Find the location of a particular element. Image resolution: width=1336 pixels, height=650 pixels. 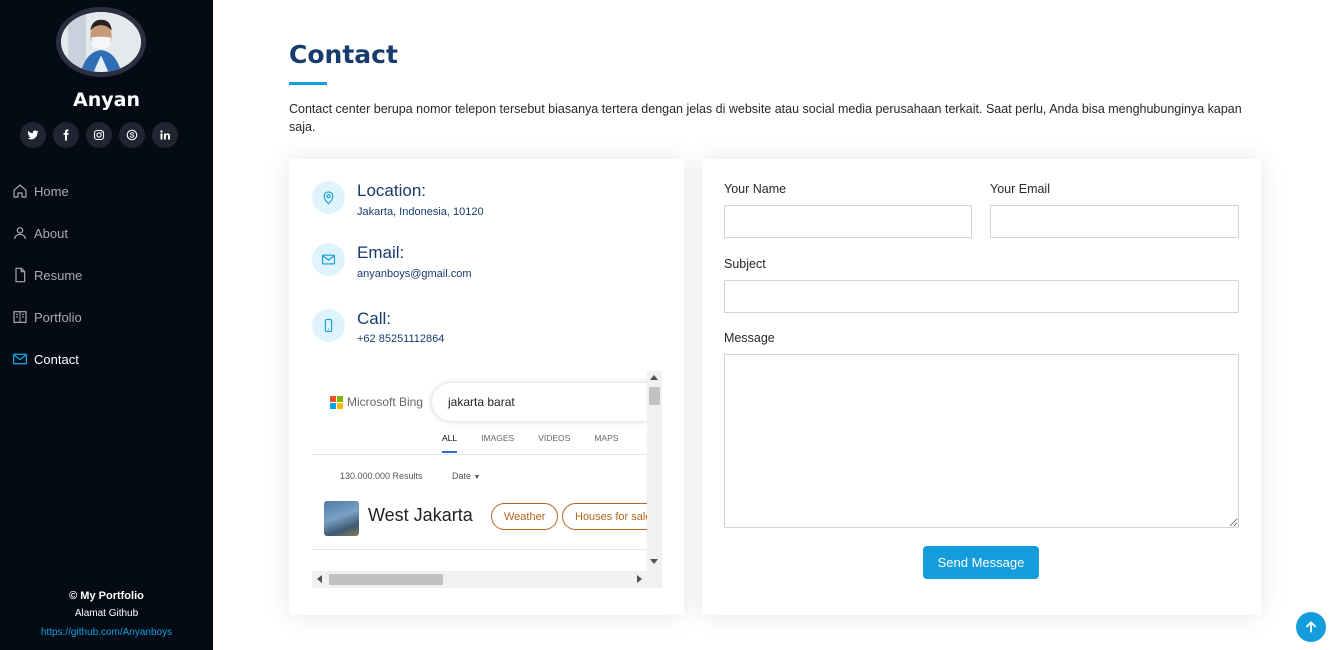

instagram-icon is located at coordinates (99, 135).